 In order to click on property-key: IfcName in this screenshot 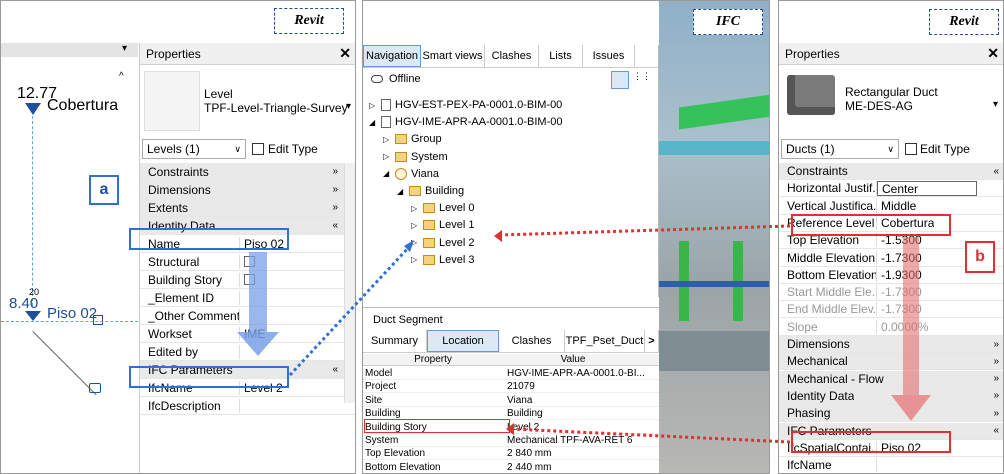, I will do `click(828, 465)`.